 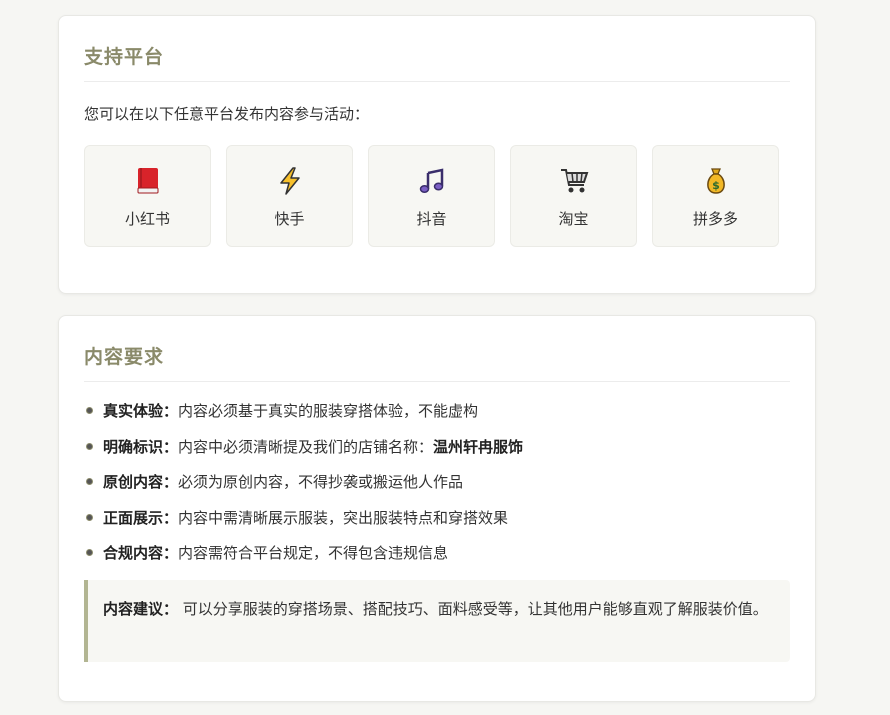 I want to click on requirement-text: 内容必须基于真实的服装穿搭体验，不能虚构, so click(x=328, y=411).